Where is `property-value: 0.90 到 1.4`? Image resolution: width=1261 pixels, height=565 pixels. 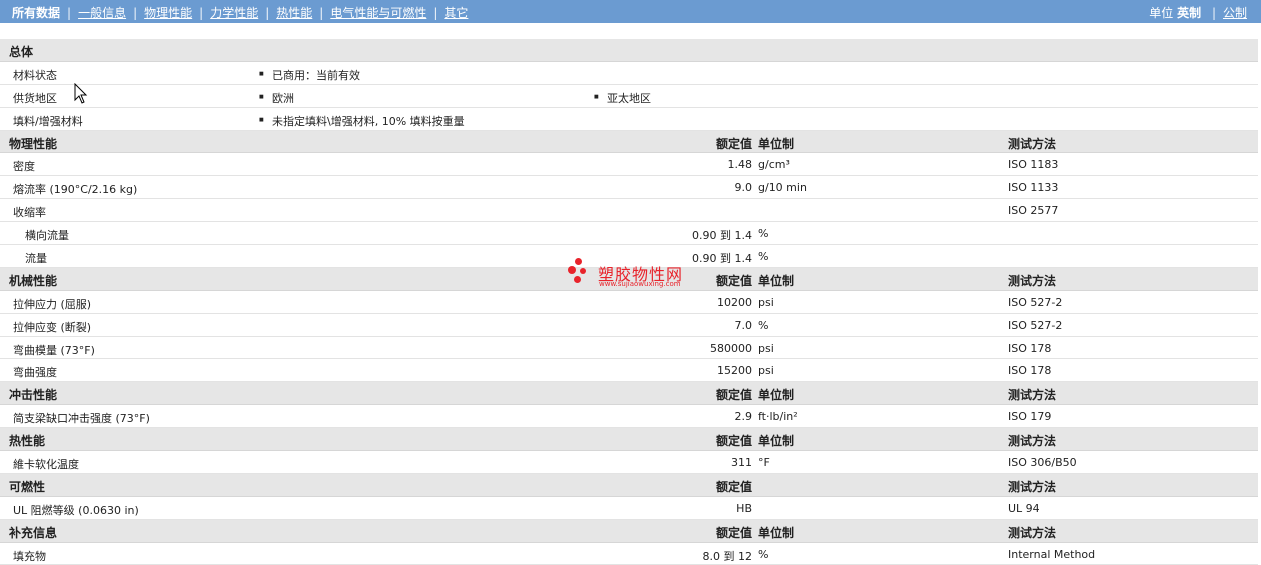
property-value: 0.90 到 1.4 is located at coordinates (722, 236).